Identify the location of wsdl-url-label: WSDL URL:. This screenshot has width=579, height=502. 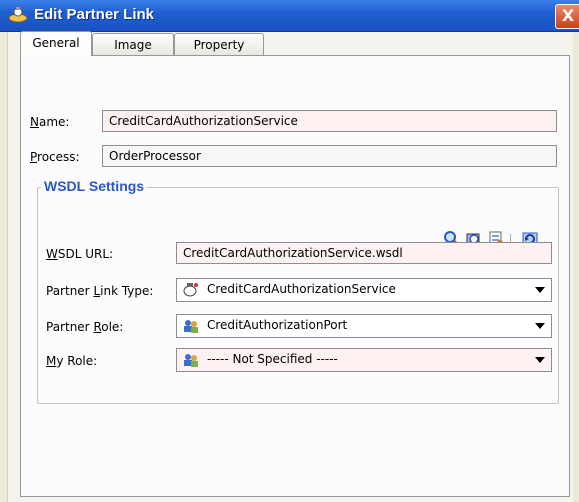
(80, 254).